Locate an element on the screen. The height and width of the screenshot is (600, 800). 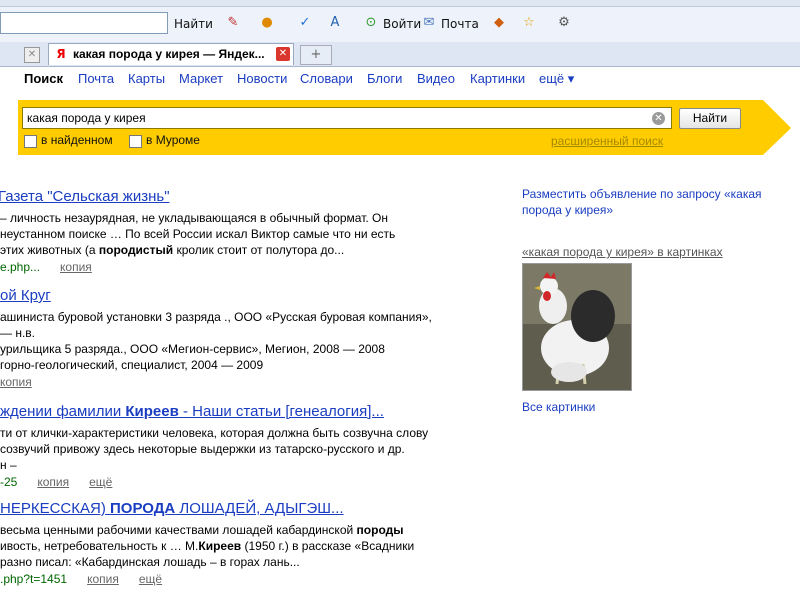
result-title-link: Газета "Сельская жизнь" is located at coordinates (85, 196).